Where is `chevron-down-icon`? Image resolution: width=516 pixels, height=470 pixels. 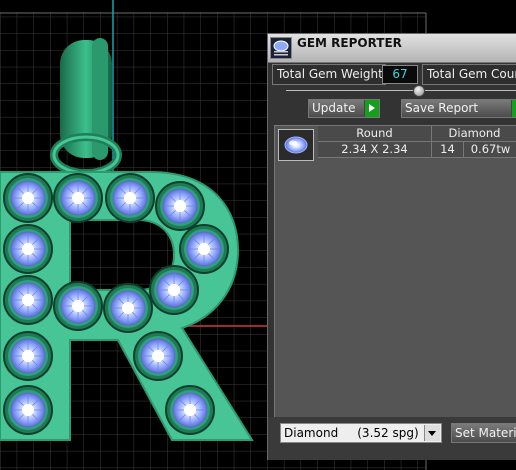 chevron-down-icon is located at coordinates (432, 433).